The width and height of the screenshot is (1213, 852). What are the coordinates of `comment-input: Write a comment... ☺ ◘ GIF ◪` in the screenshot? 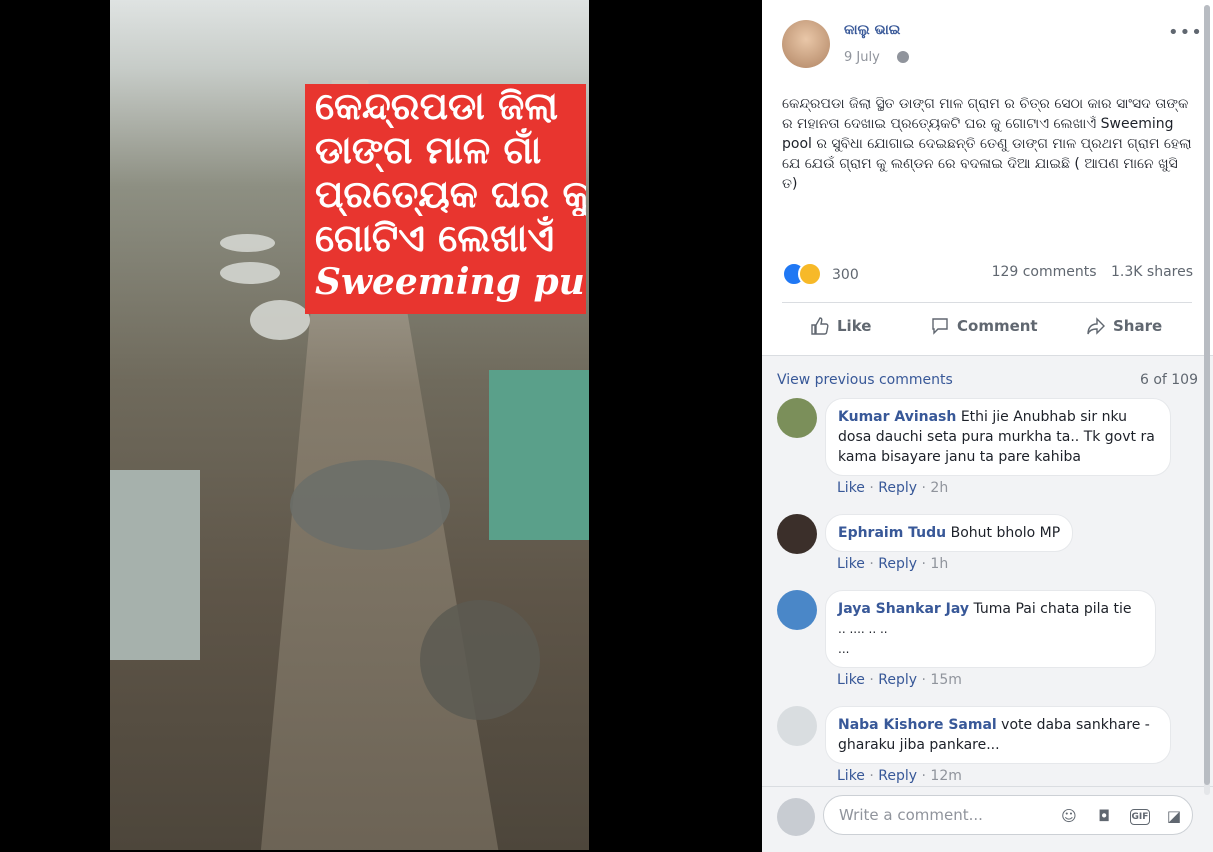 It's located at (1008, 815).